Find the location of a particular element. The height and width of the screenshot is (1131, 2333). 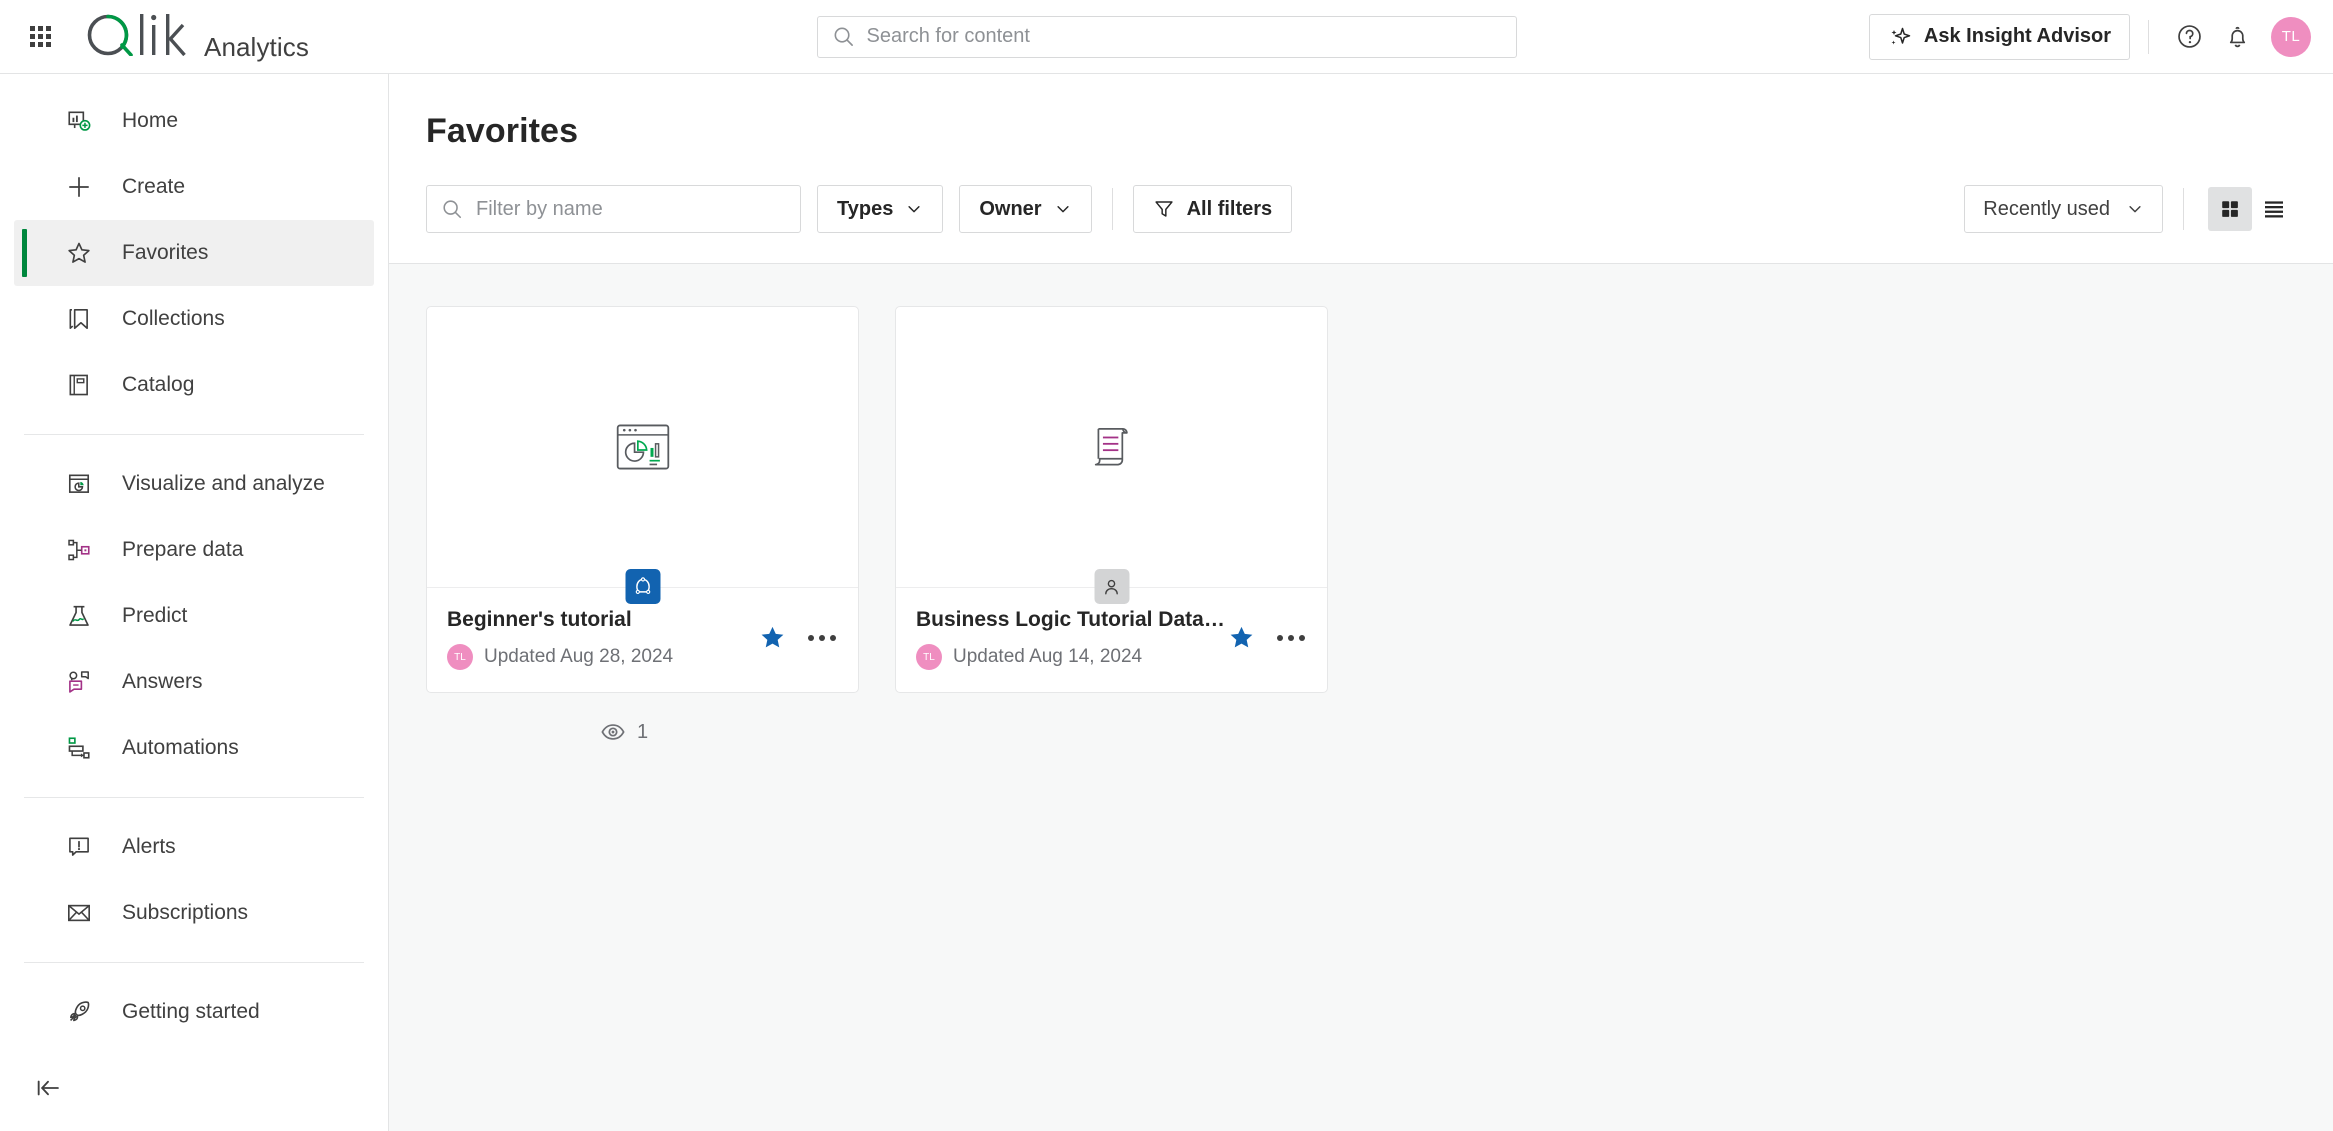

global-search-input is located at coordinates (1184, 36).